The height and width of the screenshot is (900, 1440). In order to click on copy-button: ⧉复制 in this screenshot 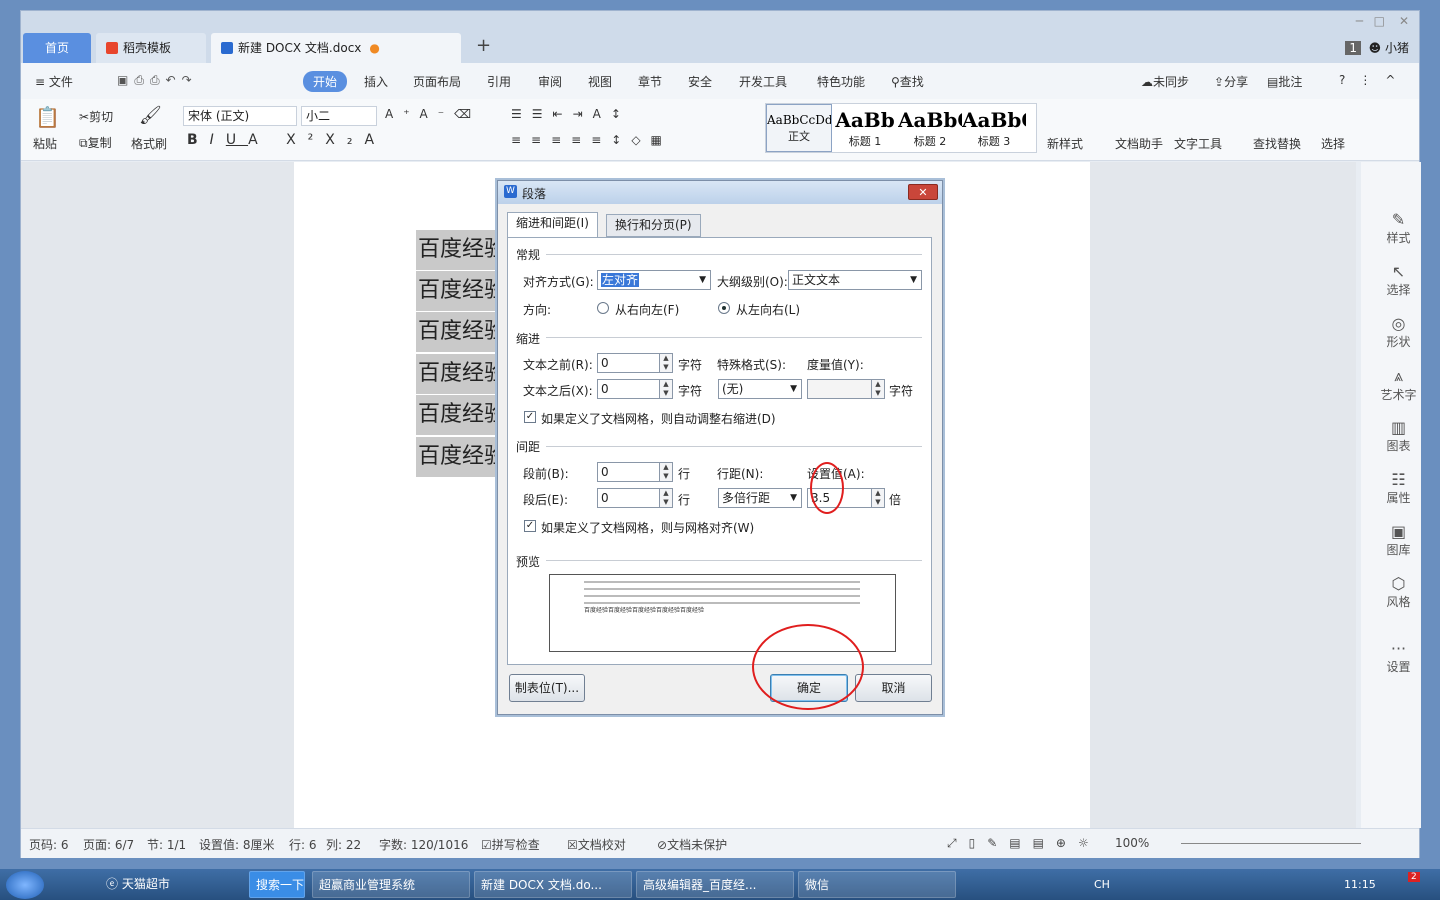, I will do `click(95, 142)`.